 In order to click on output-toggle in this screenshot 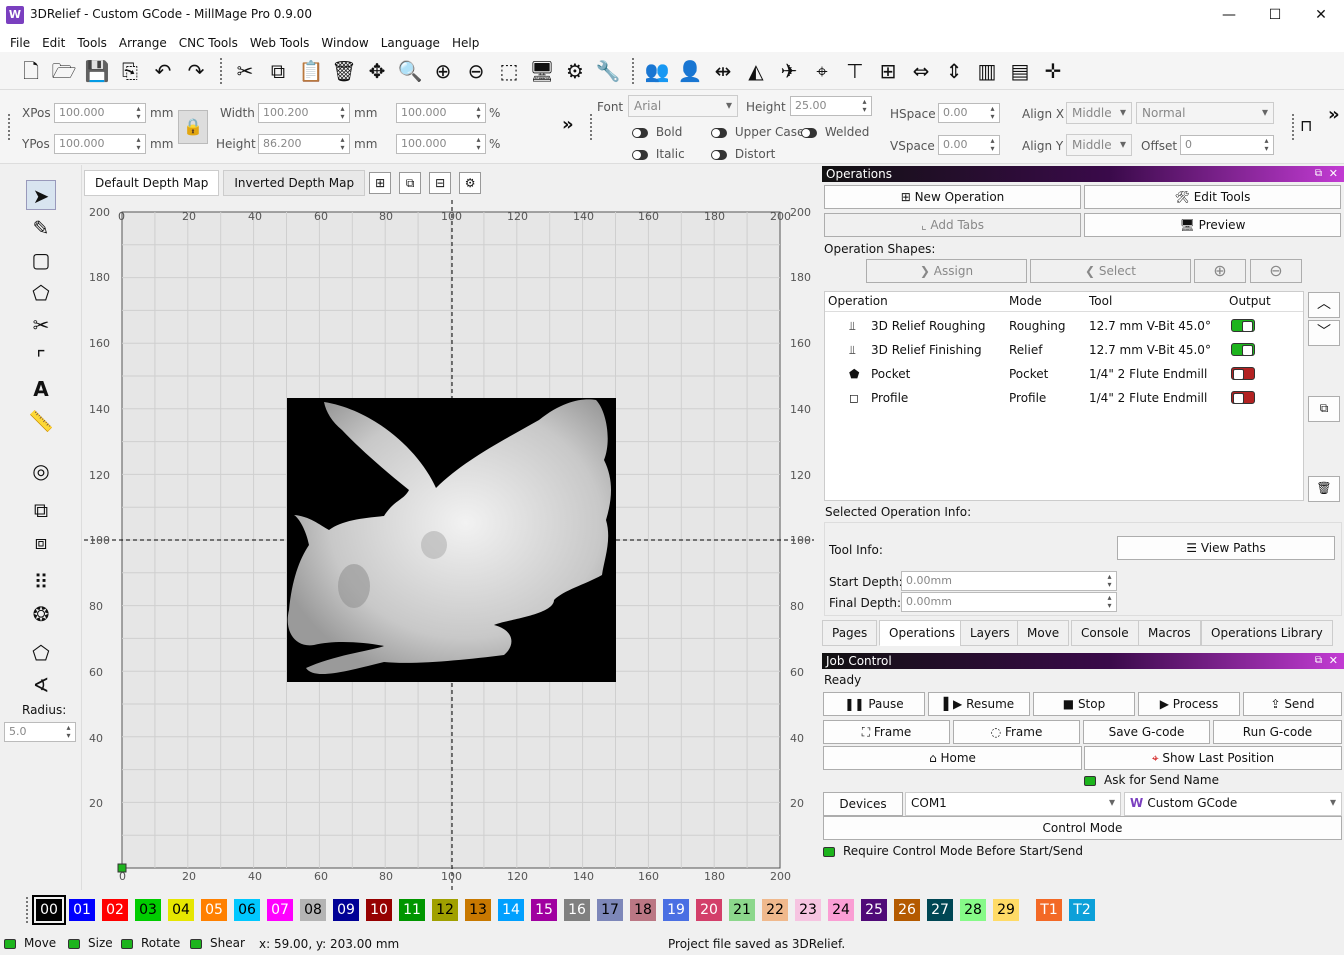, I will do `click(1243, 325)`.